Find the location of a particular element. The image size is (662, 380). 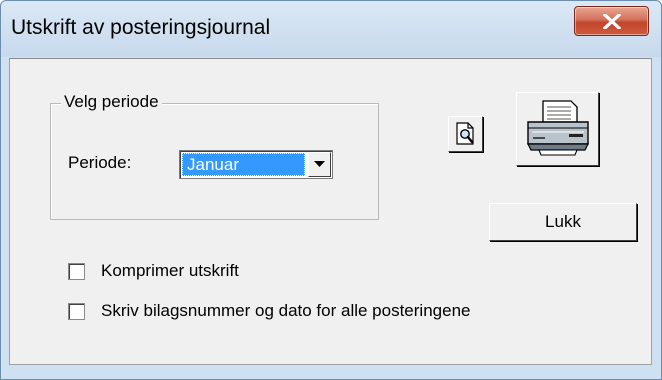

dropdown-arrow-button is located at coordinates (319, 164).